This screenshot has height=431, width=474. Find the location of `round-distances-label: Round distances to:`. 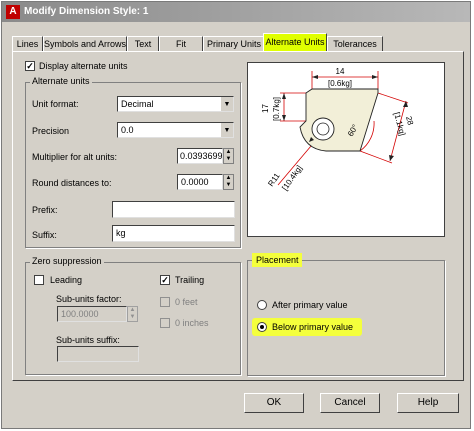

round-distances-label: Round distances to: is located at coordinates (72, 183).